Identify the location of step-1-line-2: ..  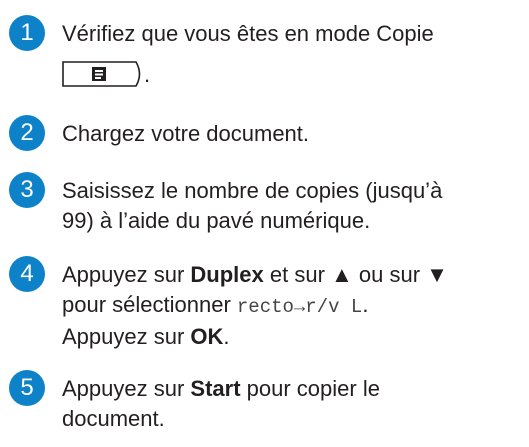
(293, 76).